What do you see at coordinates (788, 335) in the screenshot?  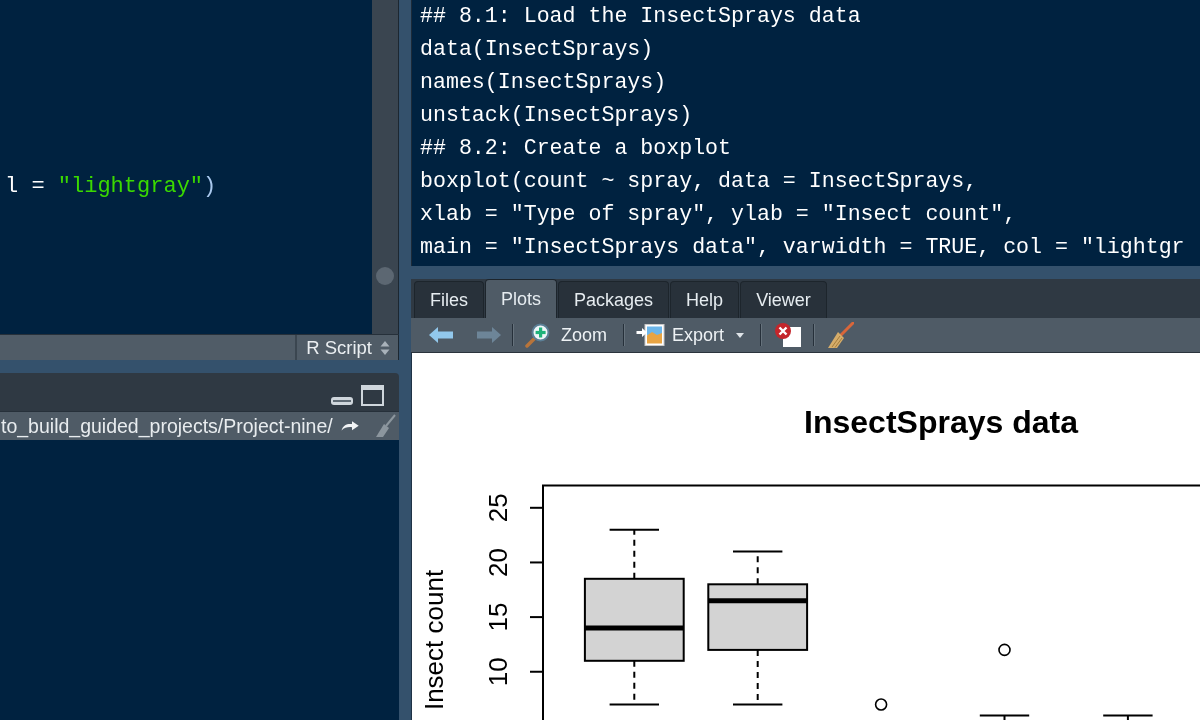 I see `x-circle-page-icon` at bounding box center [788, 335].